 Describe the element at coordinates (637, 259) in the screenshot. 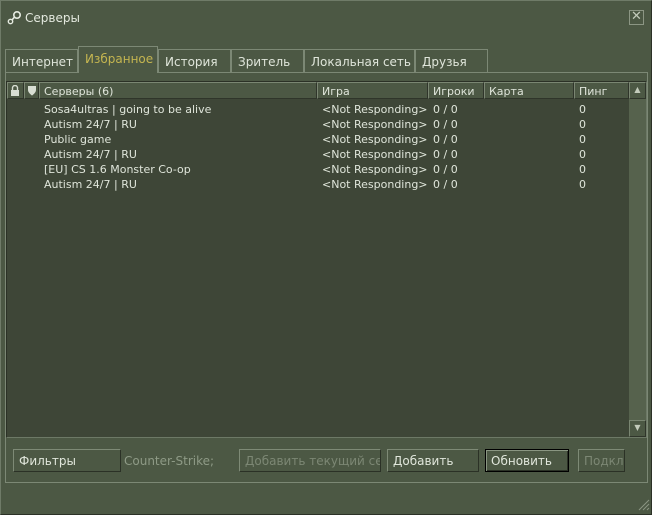

I see `vertical-scrollbar: ▲ ▼` at that location.